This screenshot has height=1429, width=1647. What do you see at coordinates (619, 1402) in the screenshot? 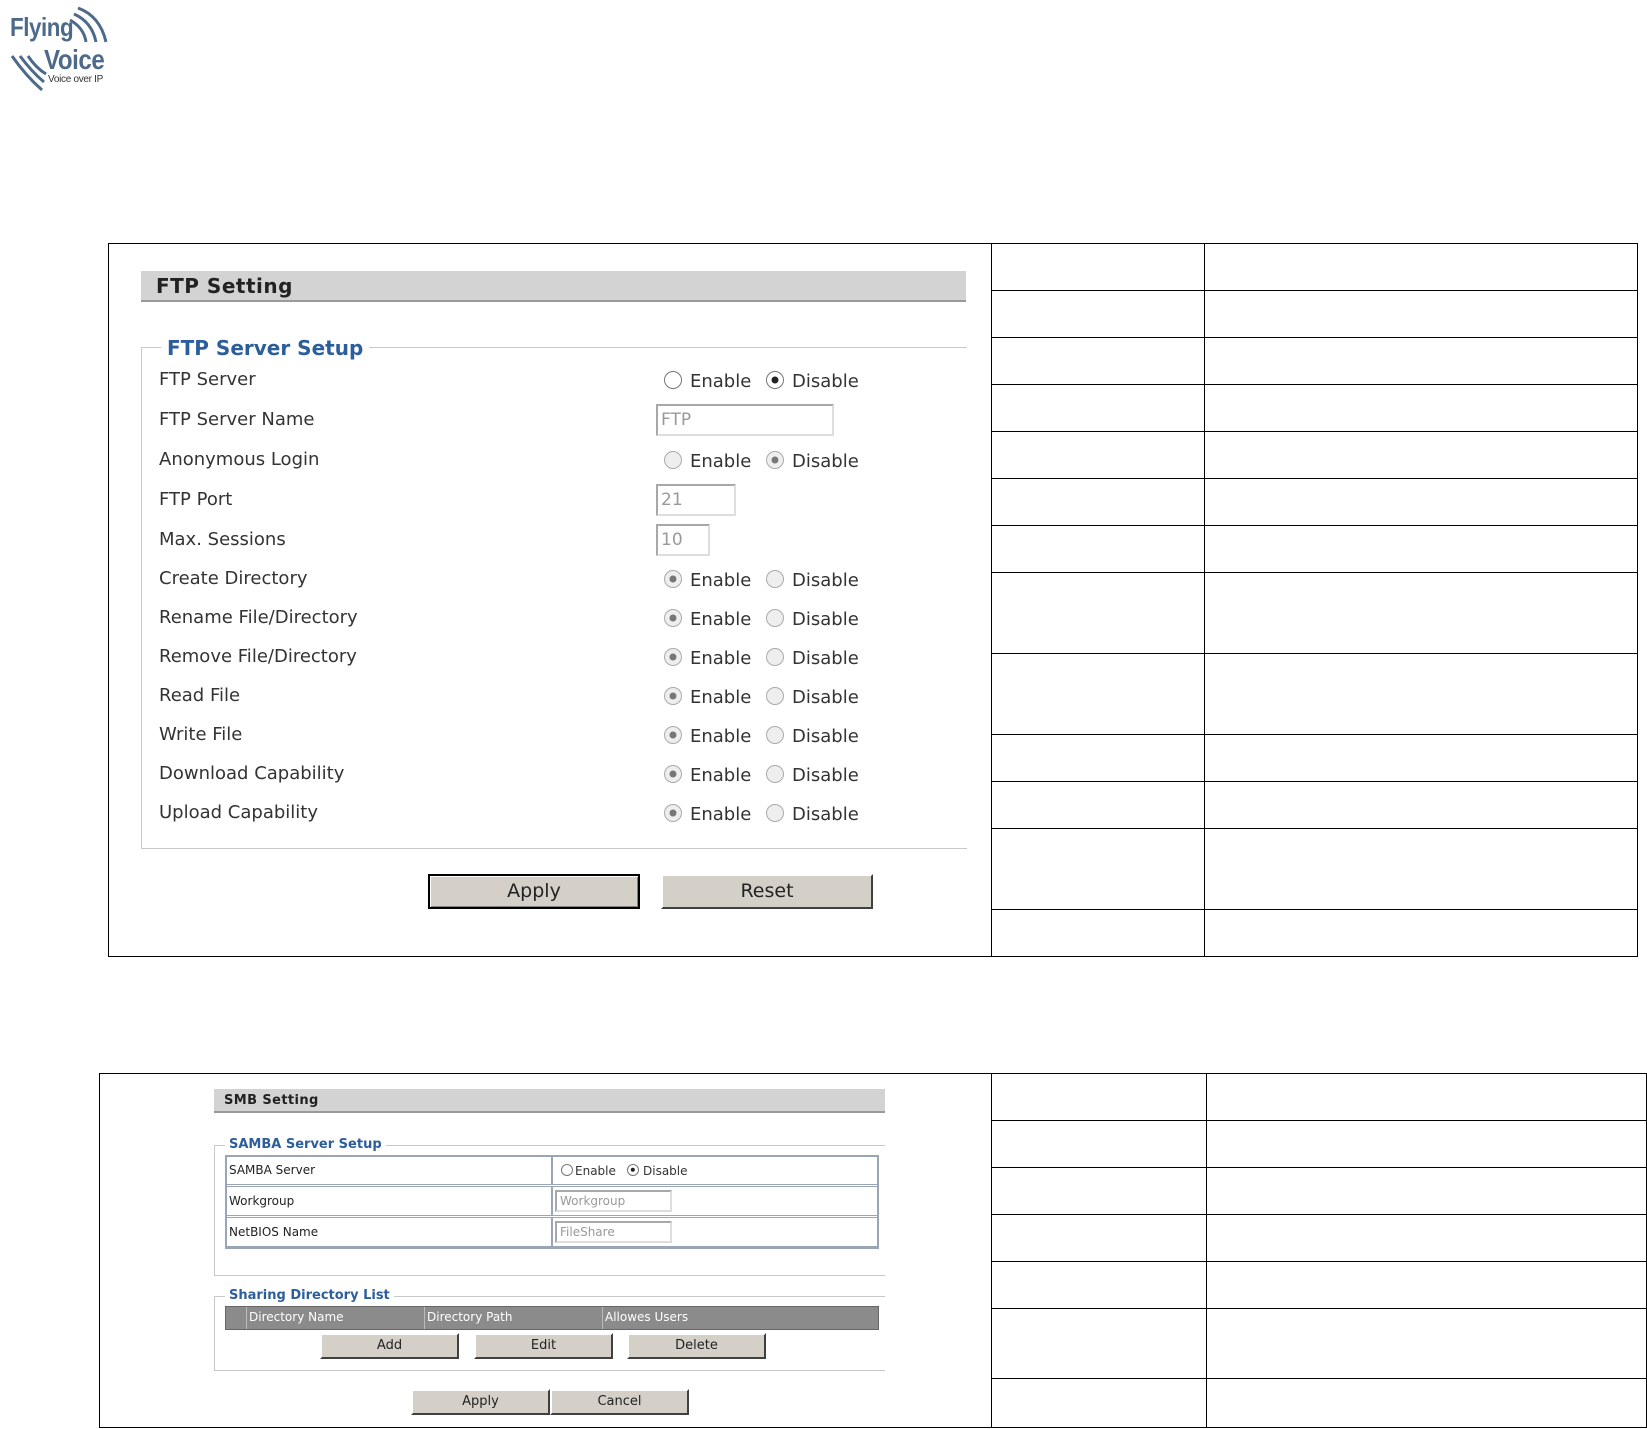
I see `smb-cancel-button: Cancel` at bounding box center [619, 1402].